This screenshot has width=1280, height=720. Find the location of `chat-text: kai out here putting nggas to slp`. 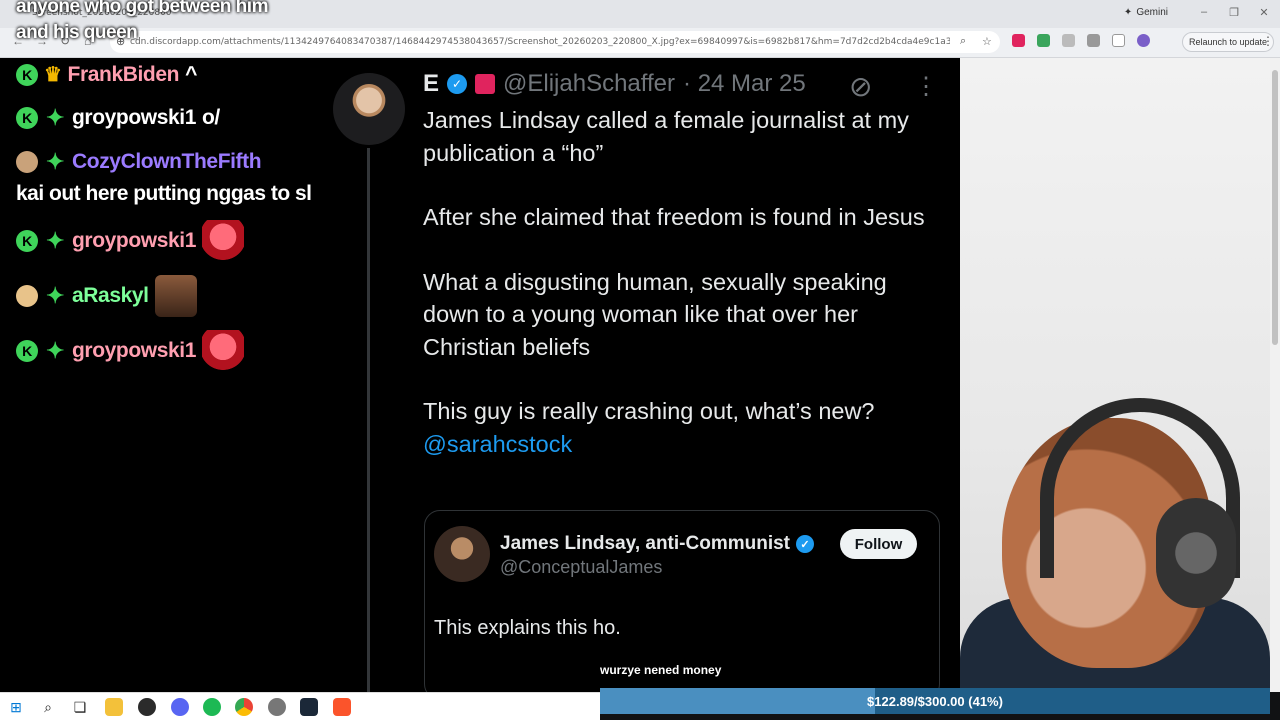

chat-text: kai out here putting nggas to slp is located at coordinates (170, 193).